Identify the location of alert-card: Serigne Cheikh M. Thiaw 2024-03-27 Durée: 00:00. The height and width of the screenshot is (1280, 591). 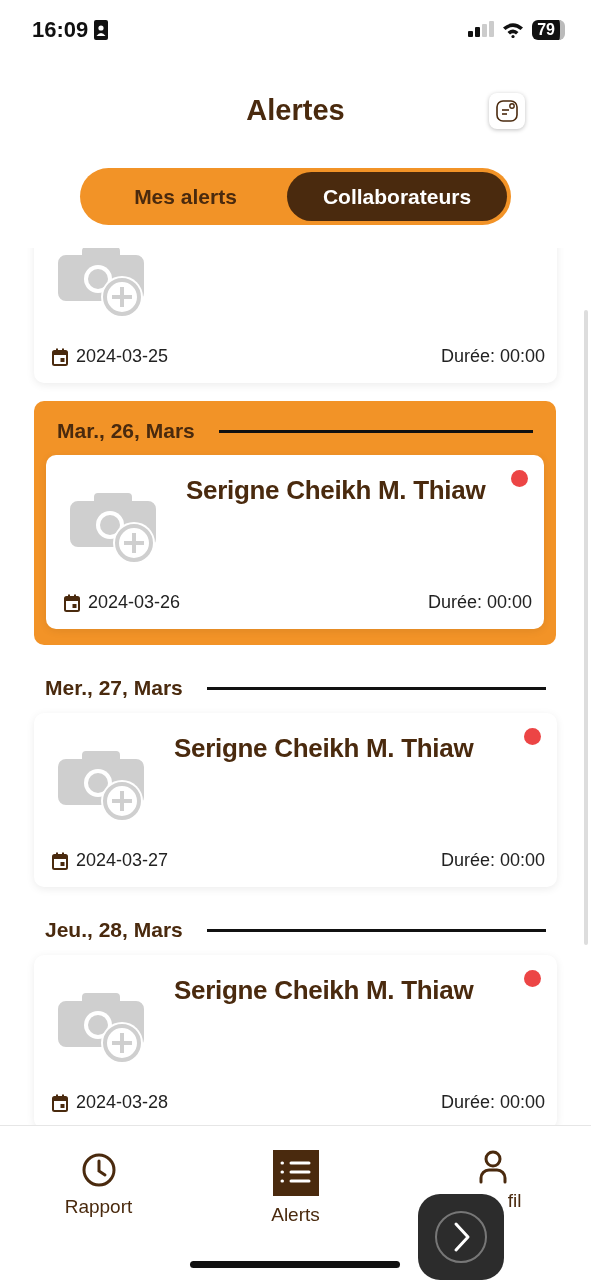
(295, 800).